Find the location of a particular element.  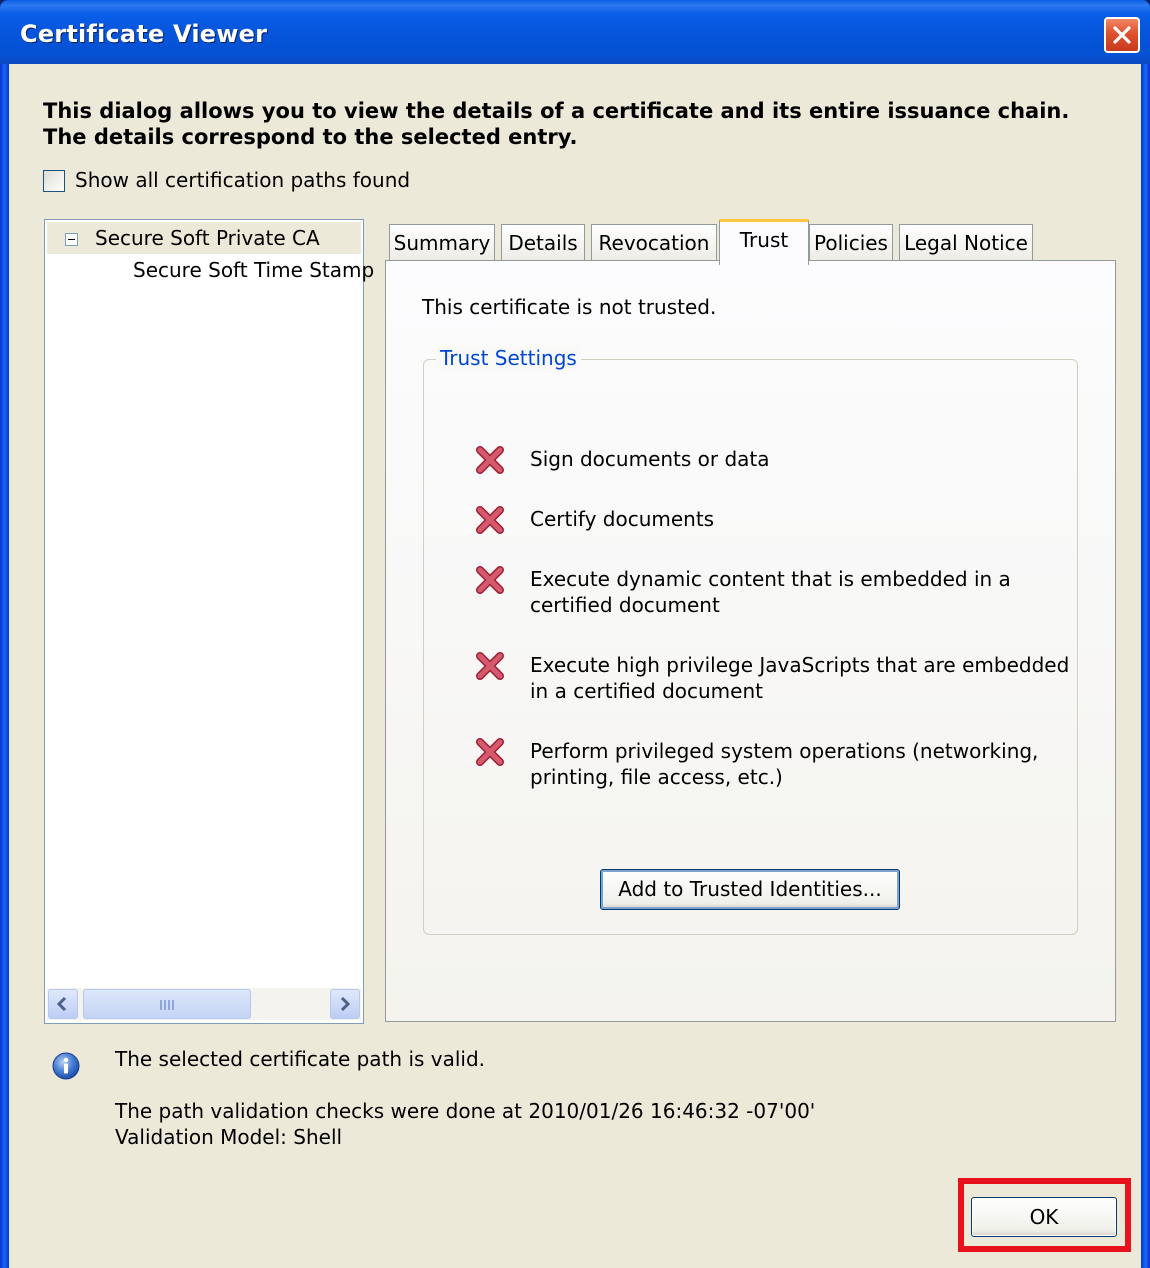

permission-label: Certify documents is located at coordinates (622, 519).